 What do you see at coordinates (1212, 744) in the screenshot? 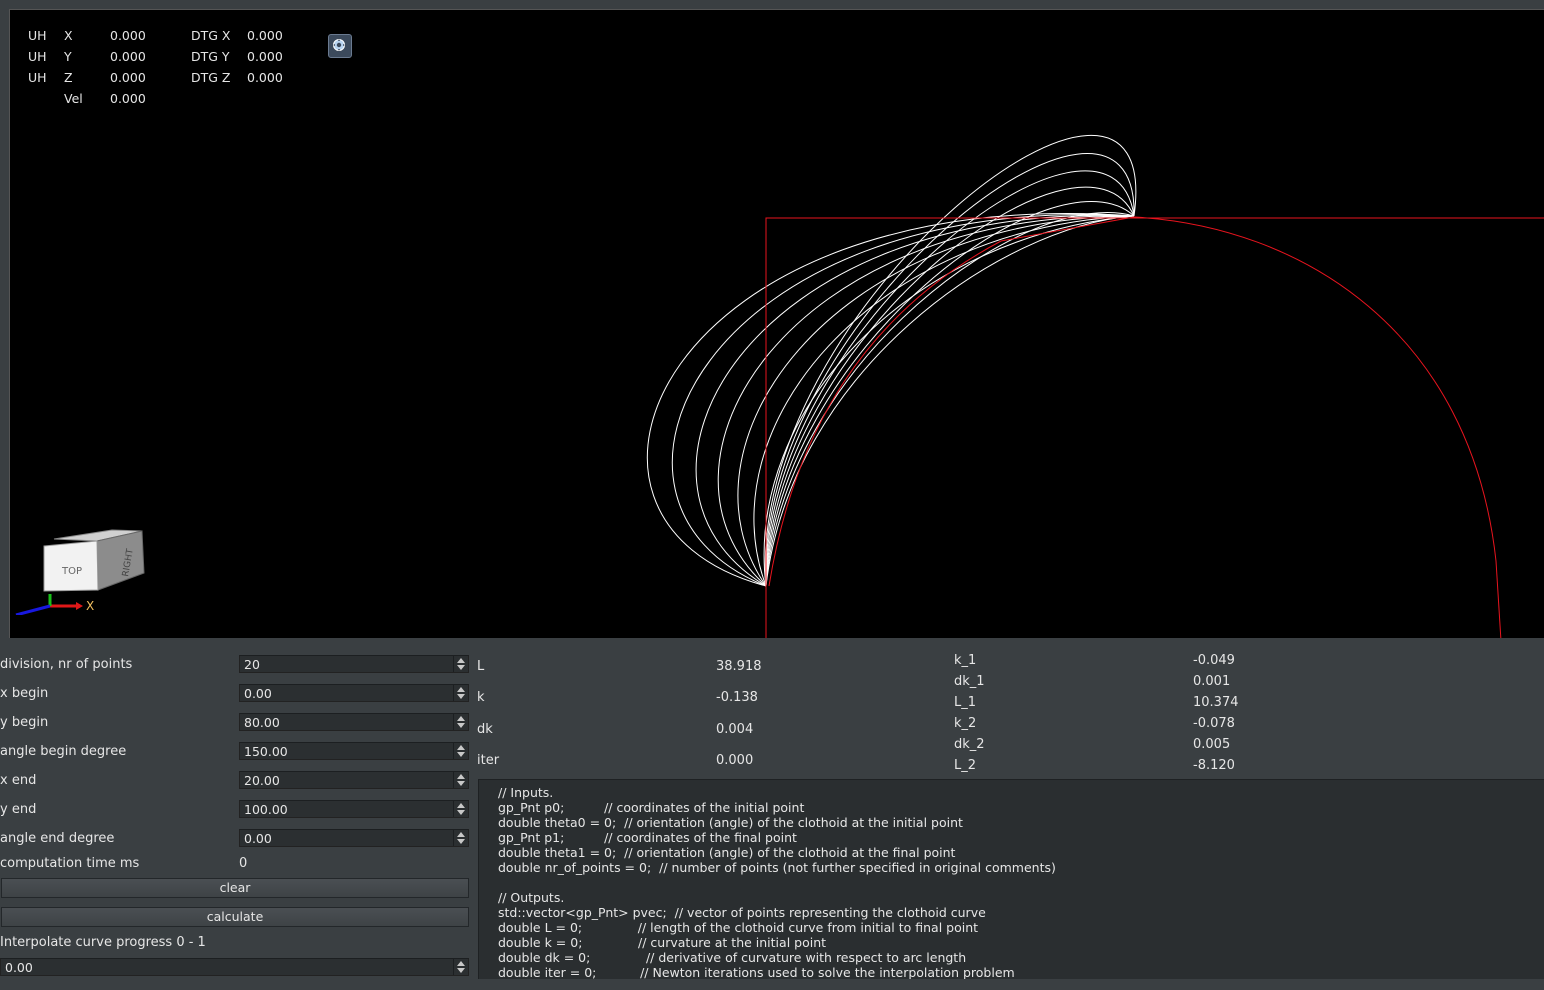
I see `result-value-dk2: 0.005` at bounding box center [1212, 744].